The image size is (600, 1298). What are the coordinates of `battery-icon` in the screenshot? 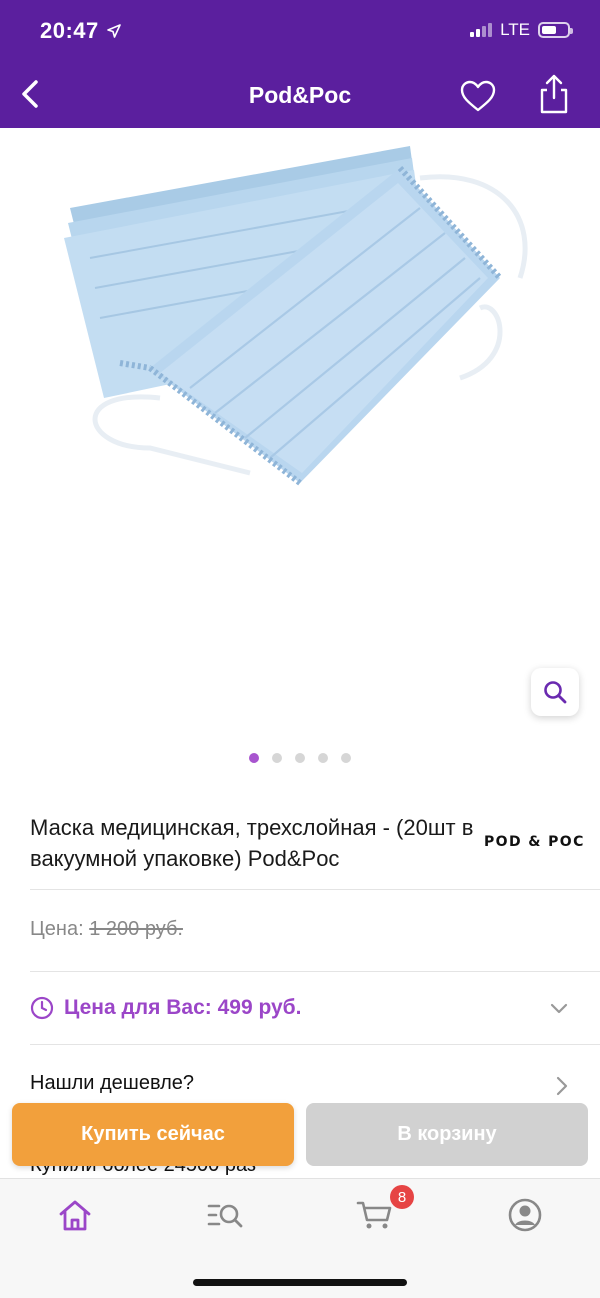 It's located at (555, 30).